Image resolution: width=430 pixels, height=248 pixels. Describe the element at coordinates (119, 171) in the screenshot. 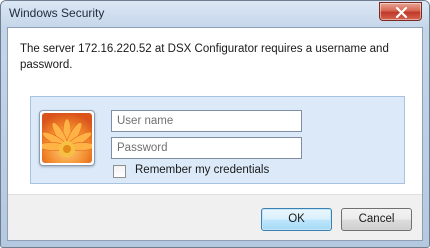

I see `remember-credentials-checkbox` at that location.